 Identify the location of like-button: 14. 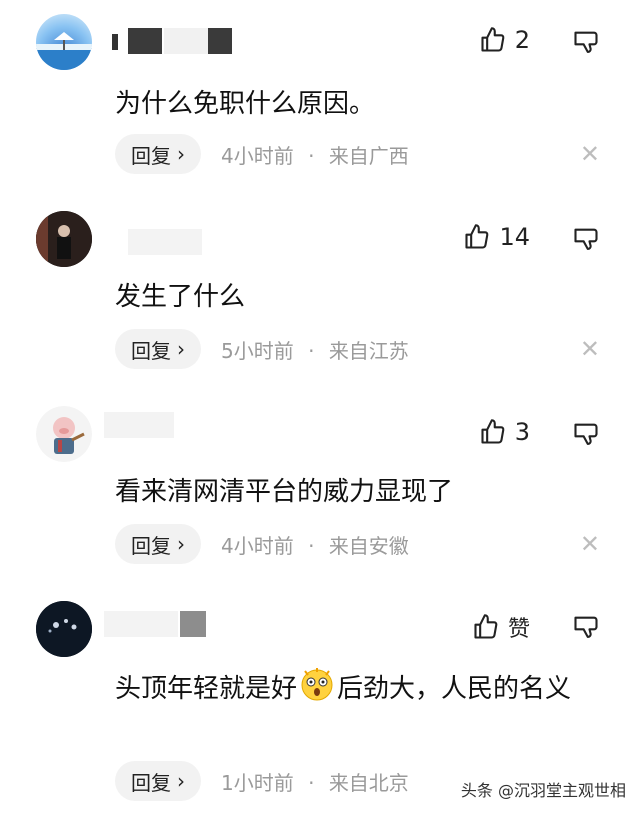
(496, 237).